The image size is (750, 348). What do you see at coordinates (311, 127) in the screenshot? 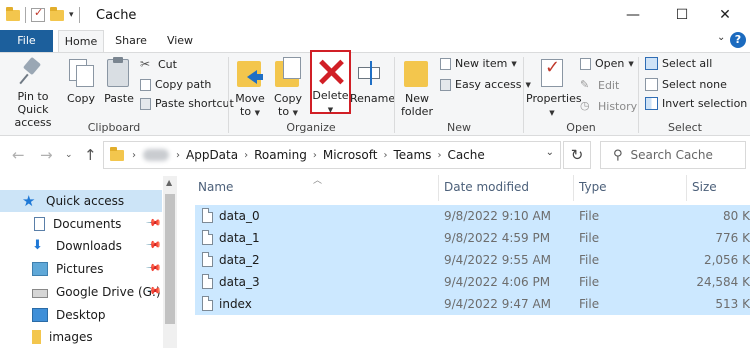
I see `group-label-organize: Organize` at bounding box center [311, 127].